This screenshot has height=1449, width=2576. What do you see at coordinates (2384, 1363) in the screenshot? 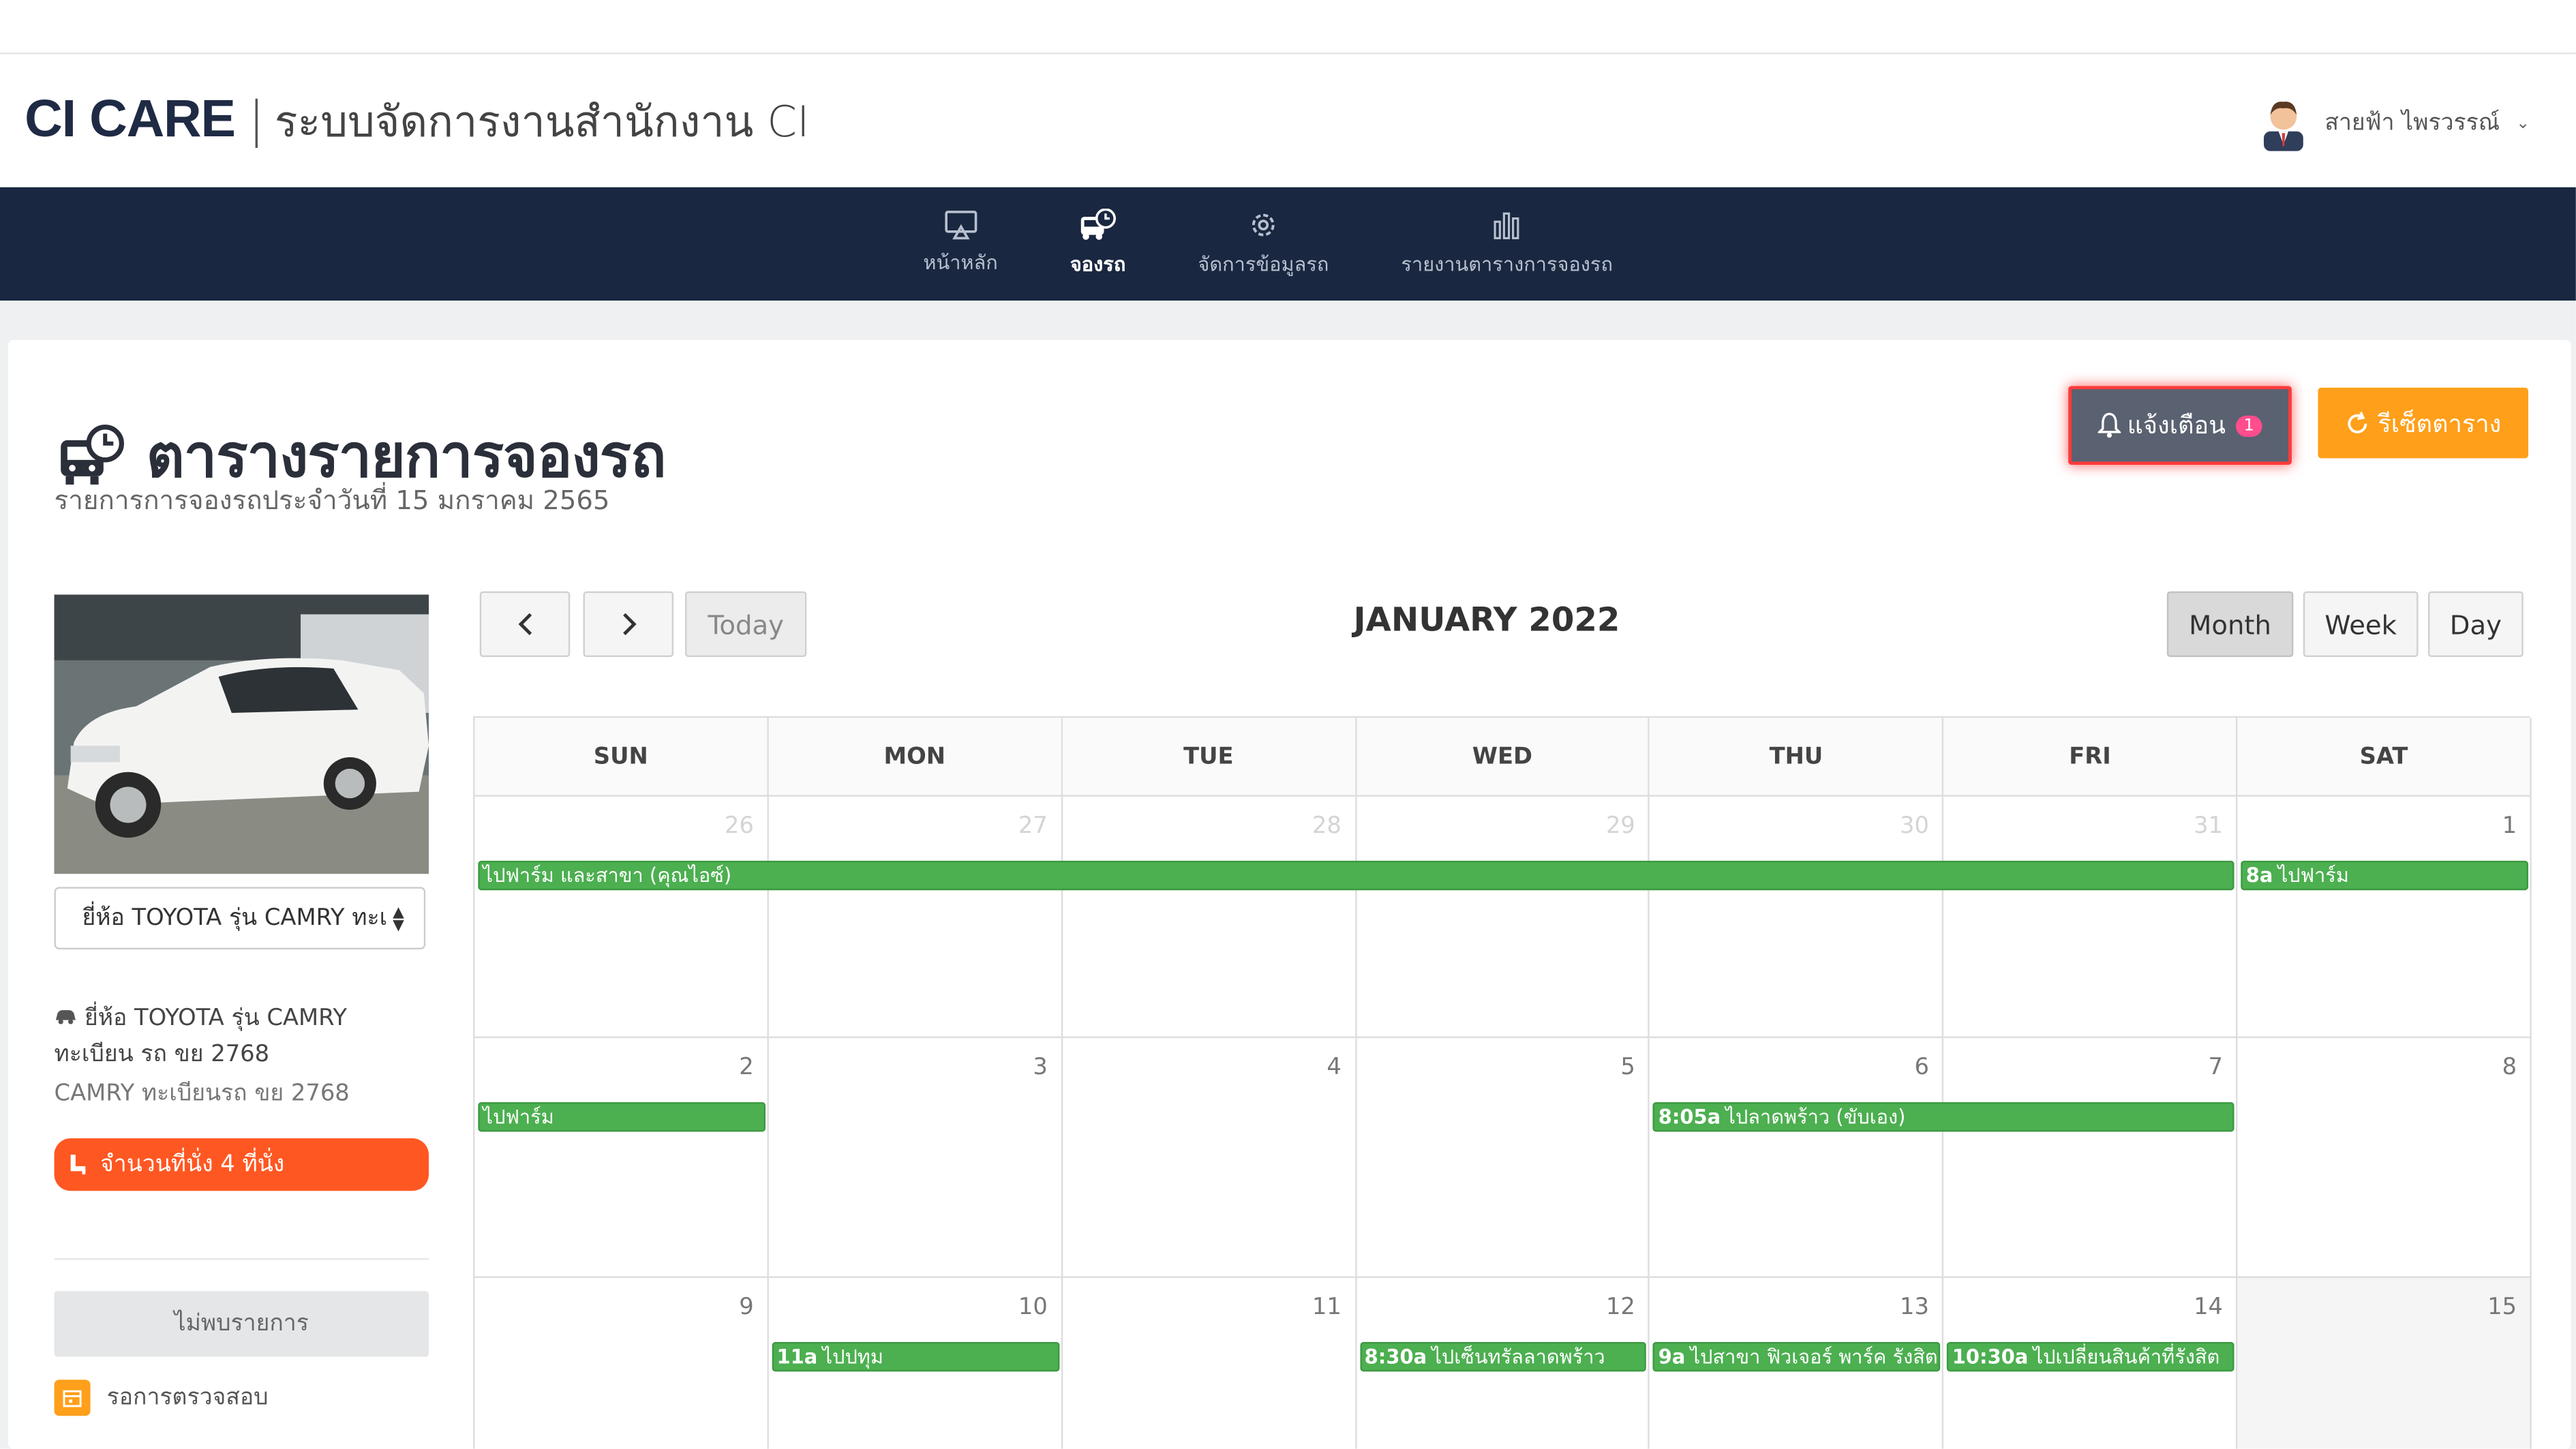
I see `calendar-day-cell: 15` at bounding box center [2384, 1363].